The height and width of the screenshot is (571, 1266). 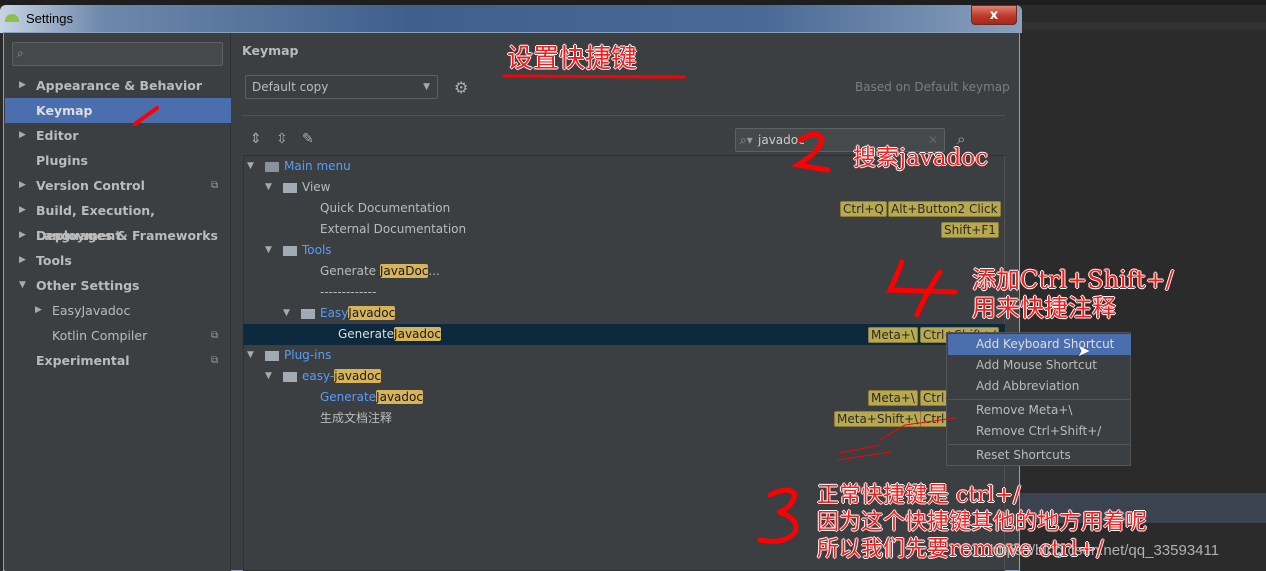 I want to click on annotation-add: 添加Ctrl+Shift+/用来快捷注释, so click(x=1073, y=294).